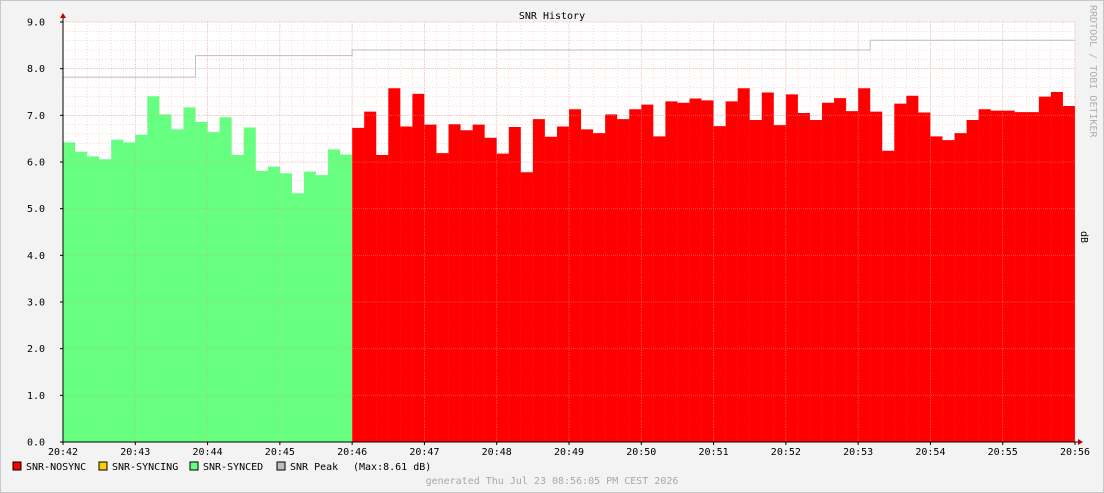 Image resolution: width=1104 pixels, height=493 pixels. What do you see at coordinates (552, 16) in the screenshot?
I see `chart-title: SNR History` at bounding box center [552, 16].